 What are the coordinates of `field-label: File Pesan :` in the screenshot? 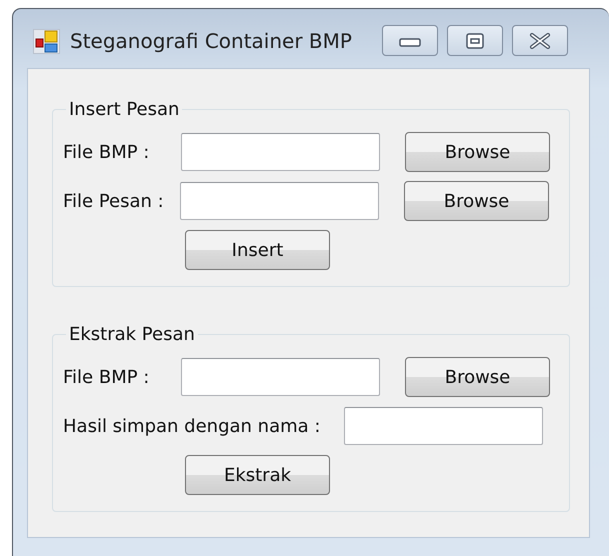 It's located at (114, 201).